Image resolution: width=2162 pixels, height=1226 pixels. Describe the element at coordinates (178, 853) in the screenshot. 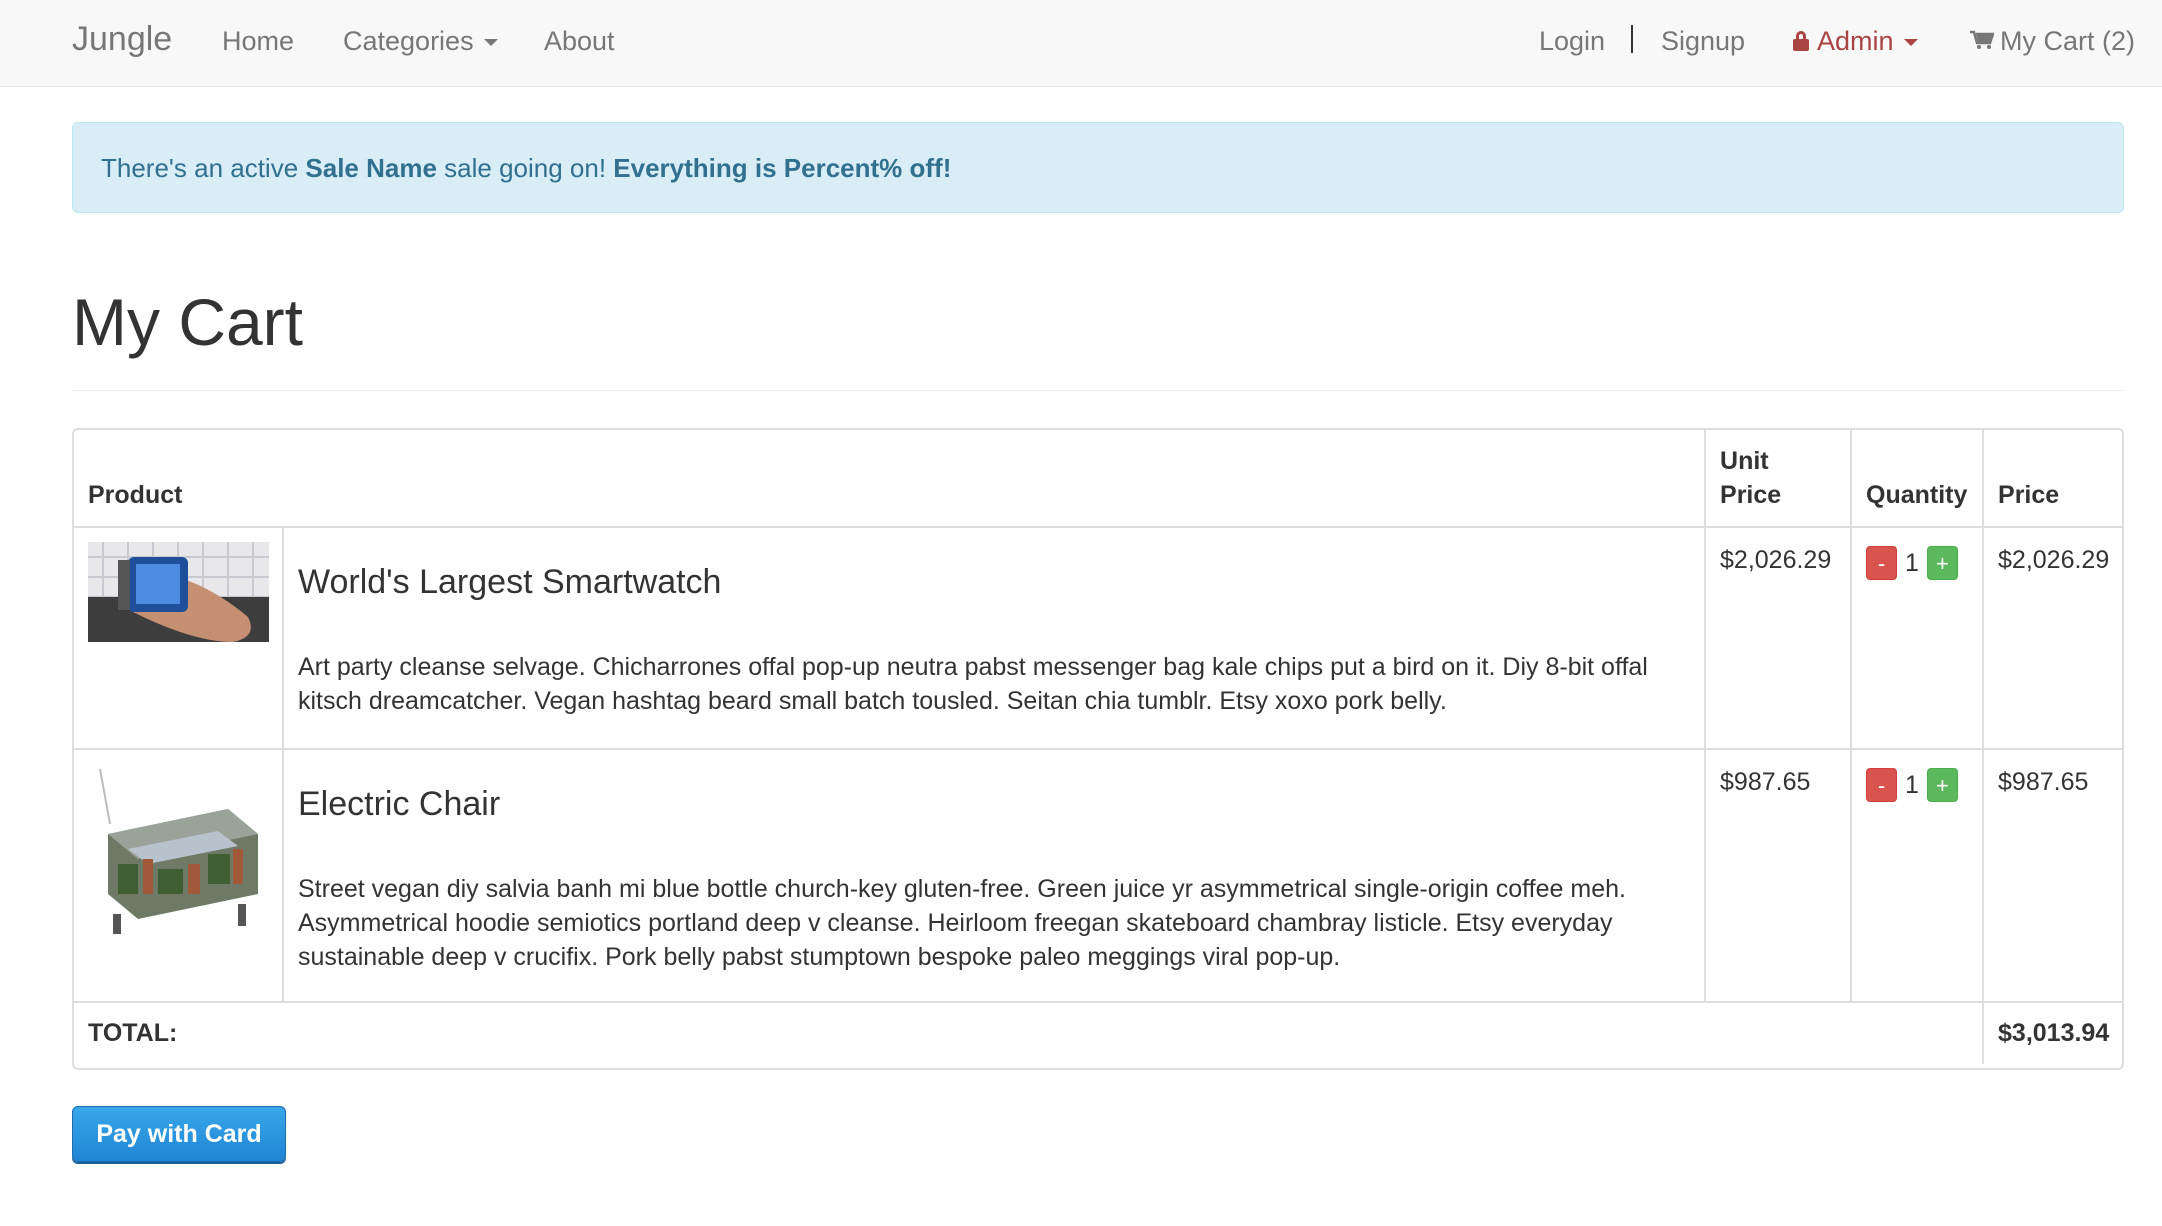

I see `electric-chair-image` at that location.